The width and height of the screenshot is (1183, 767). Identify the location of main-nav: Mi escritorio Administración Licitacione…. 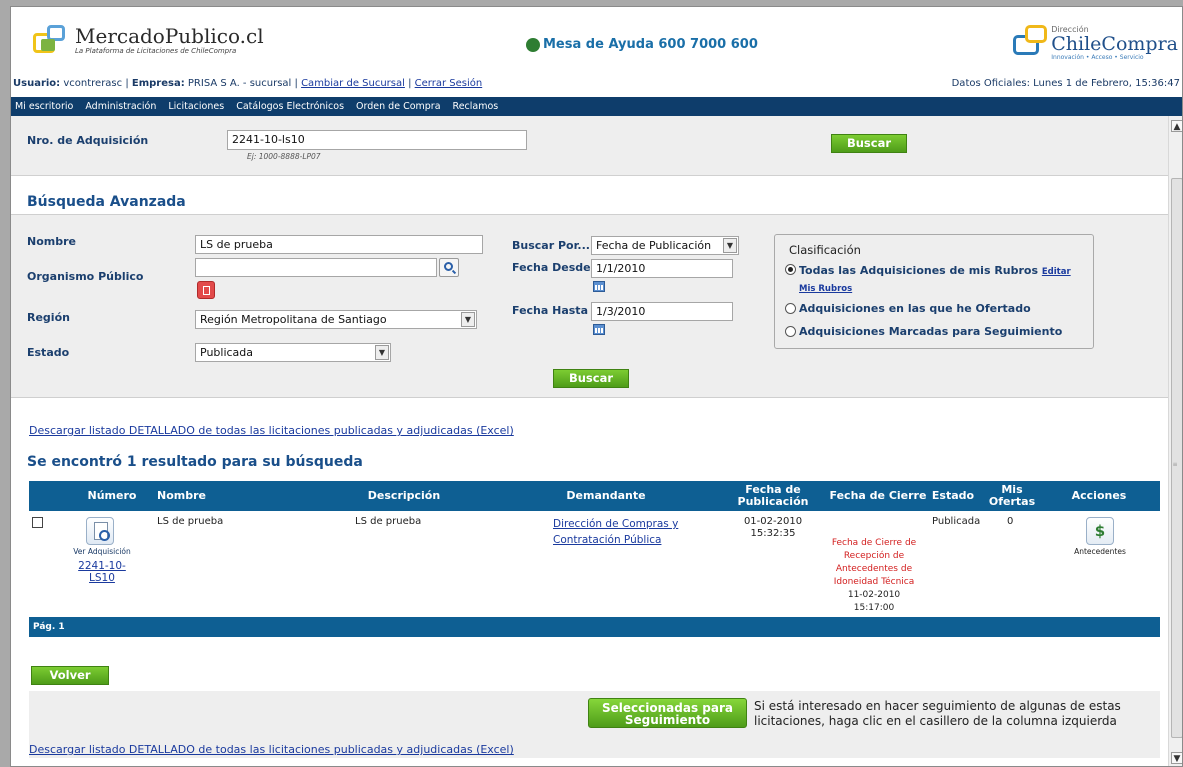
(596, 106).